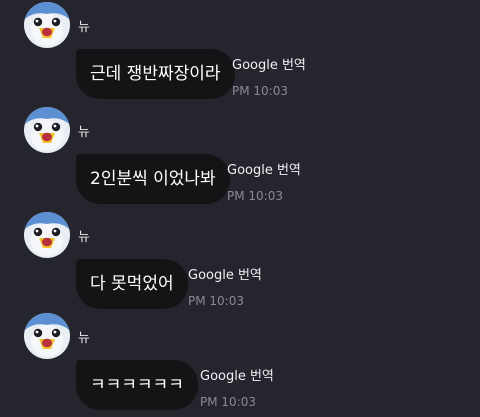 This screenshot has height=417, width=480. I want to click on message-bubble: ㅋㅋㅋㅋㅋㅋ, so click(137, 385).